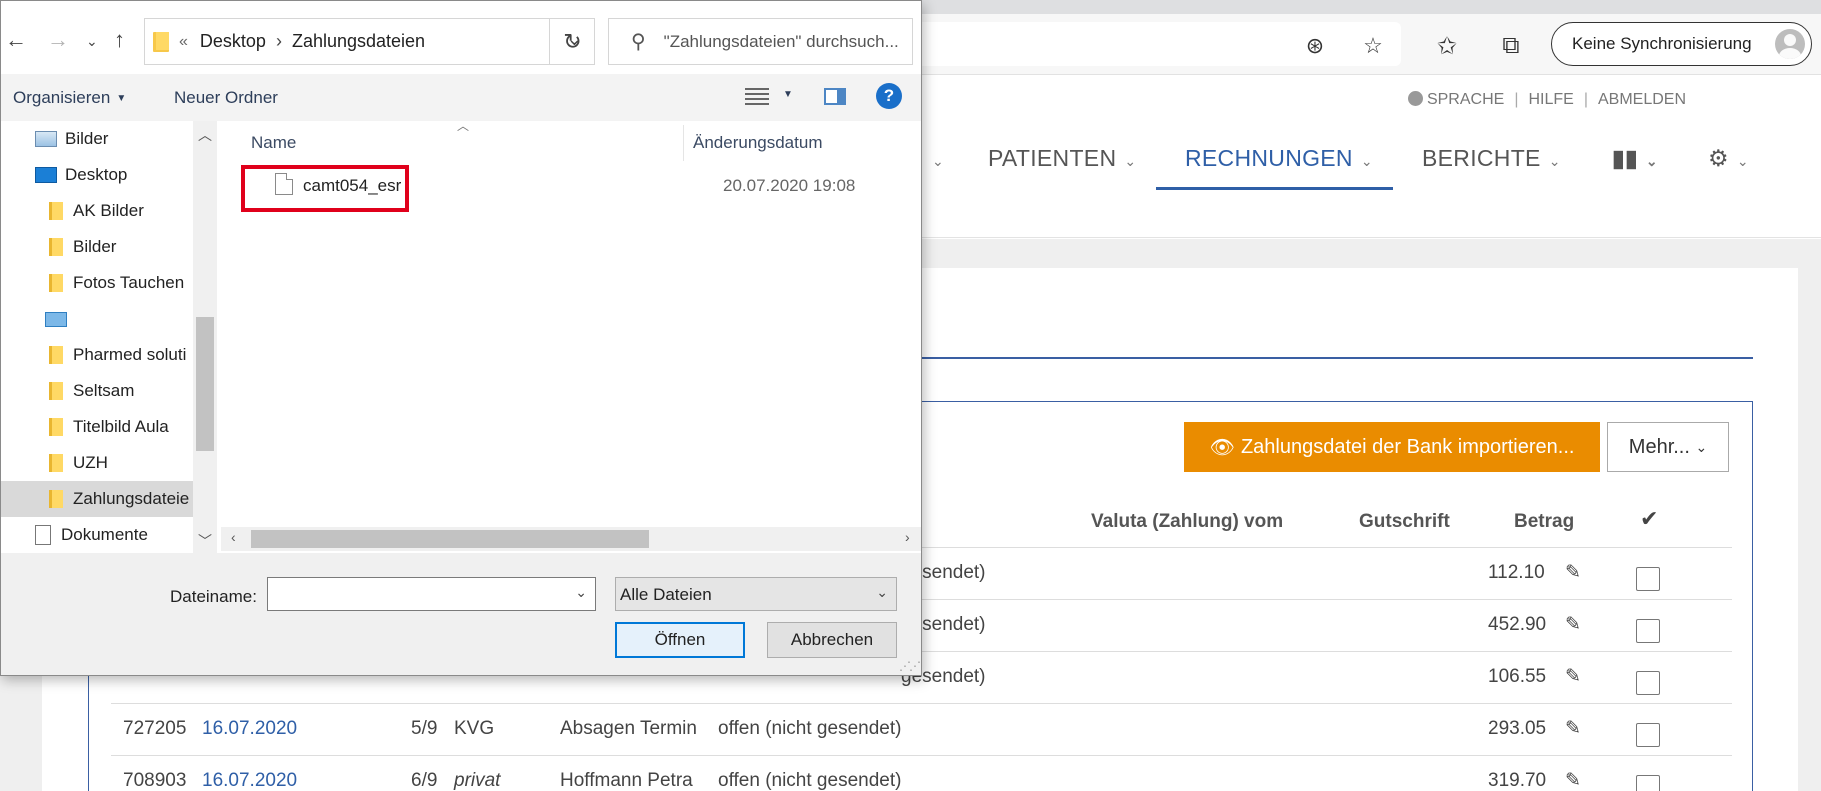  I want to click on cancel-button: Abbrechen, so click(832, 640).